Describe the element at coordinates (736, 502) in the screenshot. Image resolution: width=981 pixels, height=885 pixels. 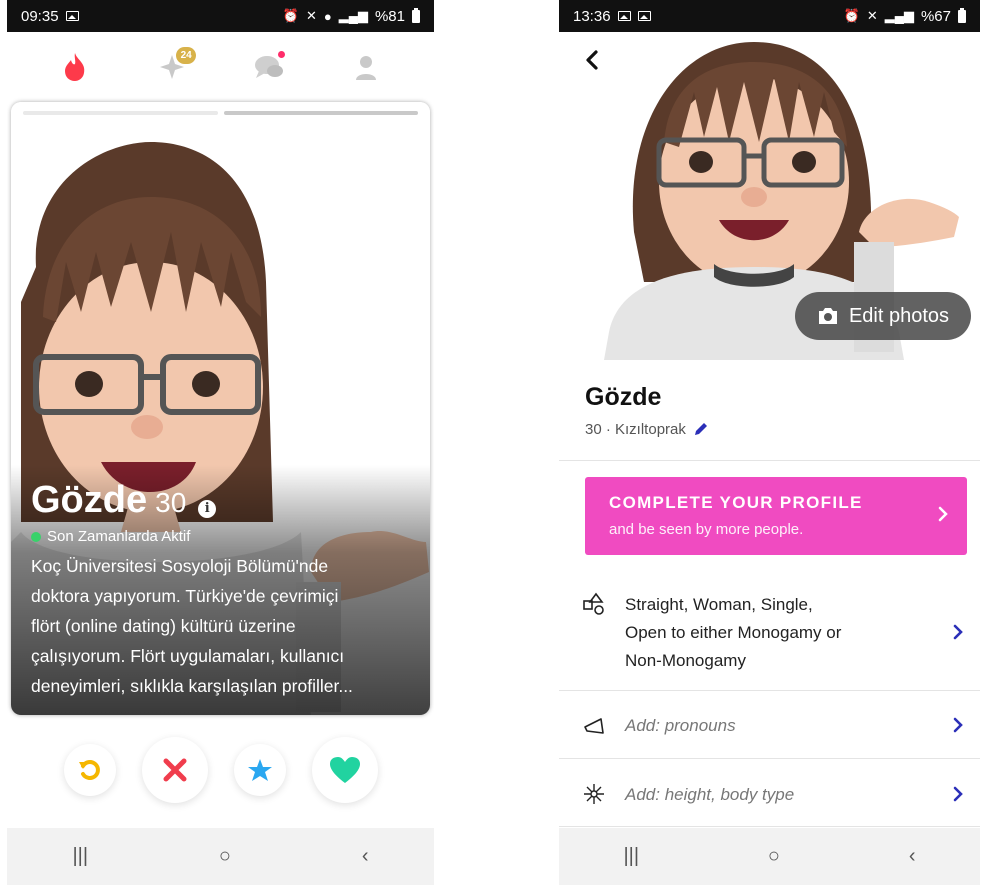
I see `cta-title: COMPLETE YOUR PROFILE` at that location.